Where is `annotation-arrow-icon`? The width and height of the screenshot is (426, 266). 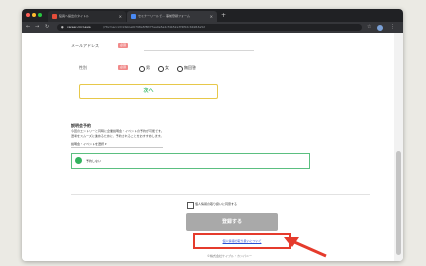
annotation-arrow-icon is located at coordinates (305, 247).